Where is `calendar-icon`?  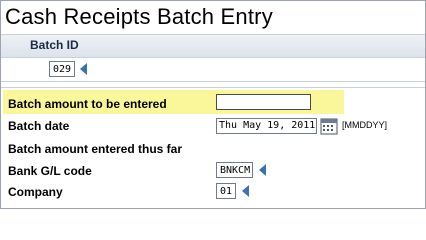
calendar-icon is located at coordinates (329, 126).